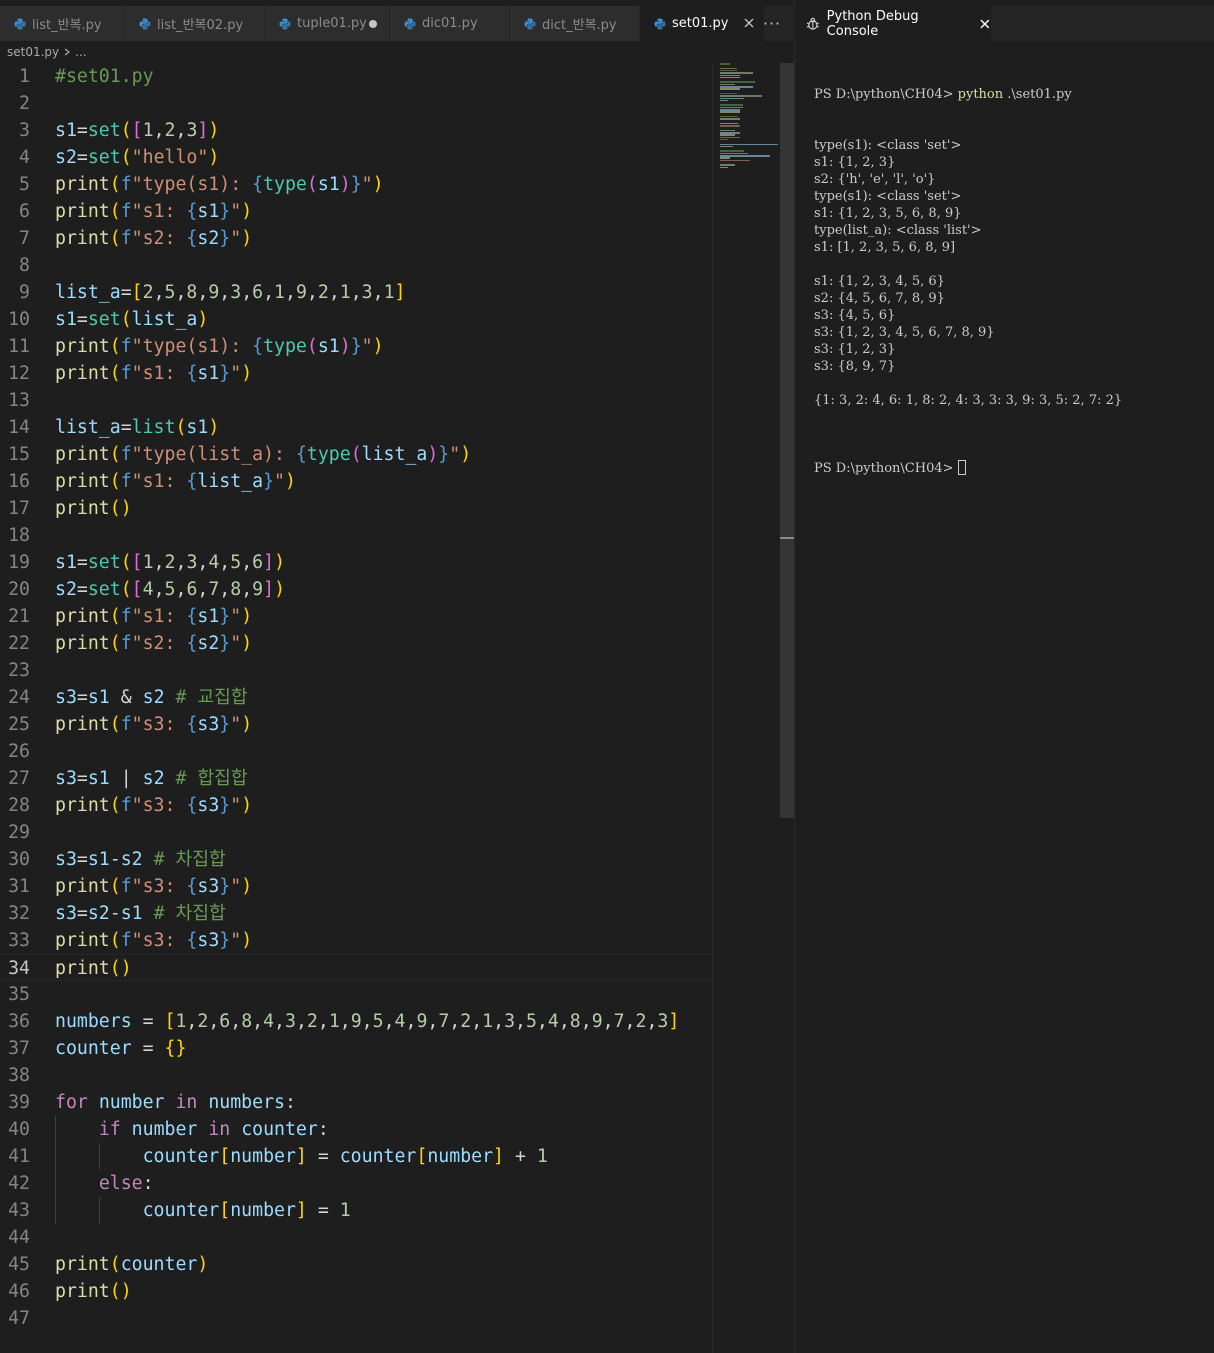  Describe the element at coordinates (356, 1237) in the screenshot. I see `code-line: 44` at that location.